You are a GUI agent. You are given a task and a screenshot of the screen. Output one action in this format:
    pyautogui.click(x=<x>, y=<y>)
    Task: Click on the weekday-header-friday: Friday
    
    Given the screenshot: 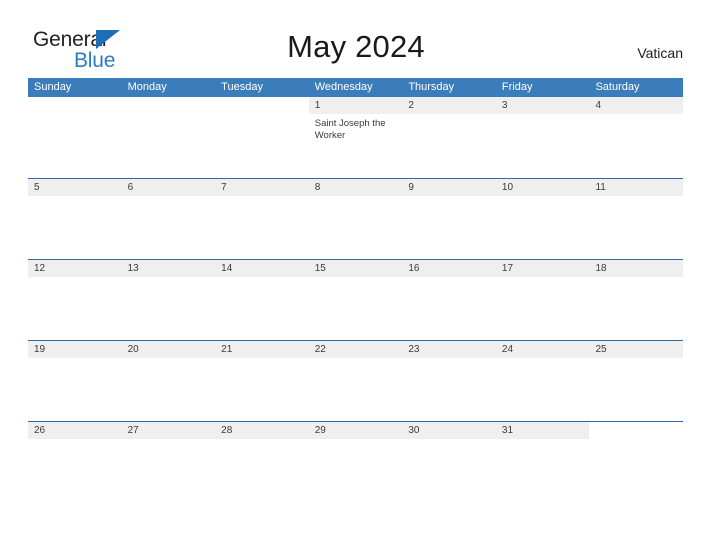 What is the action you would take?
    pyautogui.click(x=517, y=87)
    